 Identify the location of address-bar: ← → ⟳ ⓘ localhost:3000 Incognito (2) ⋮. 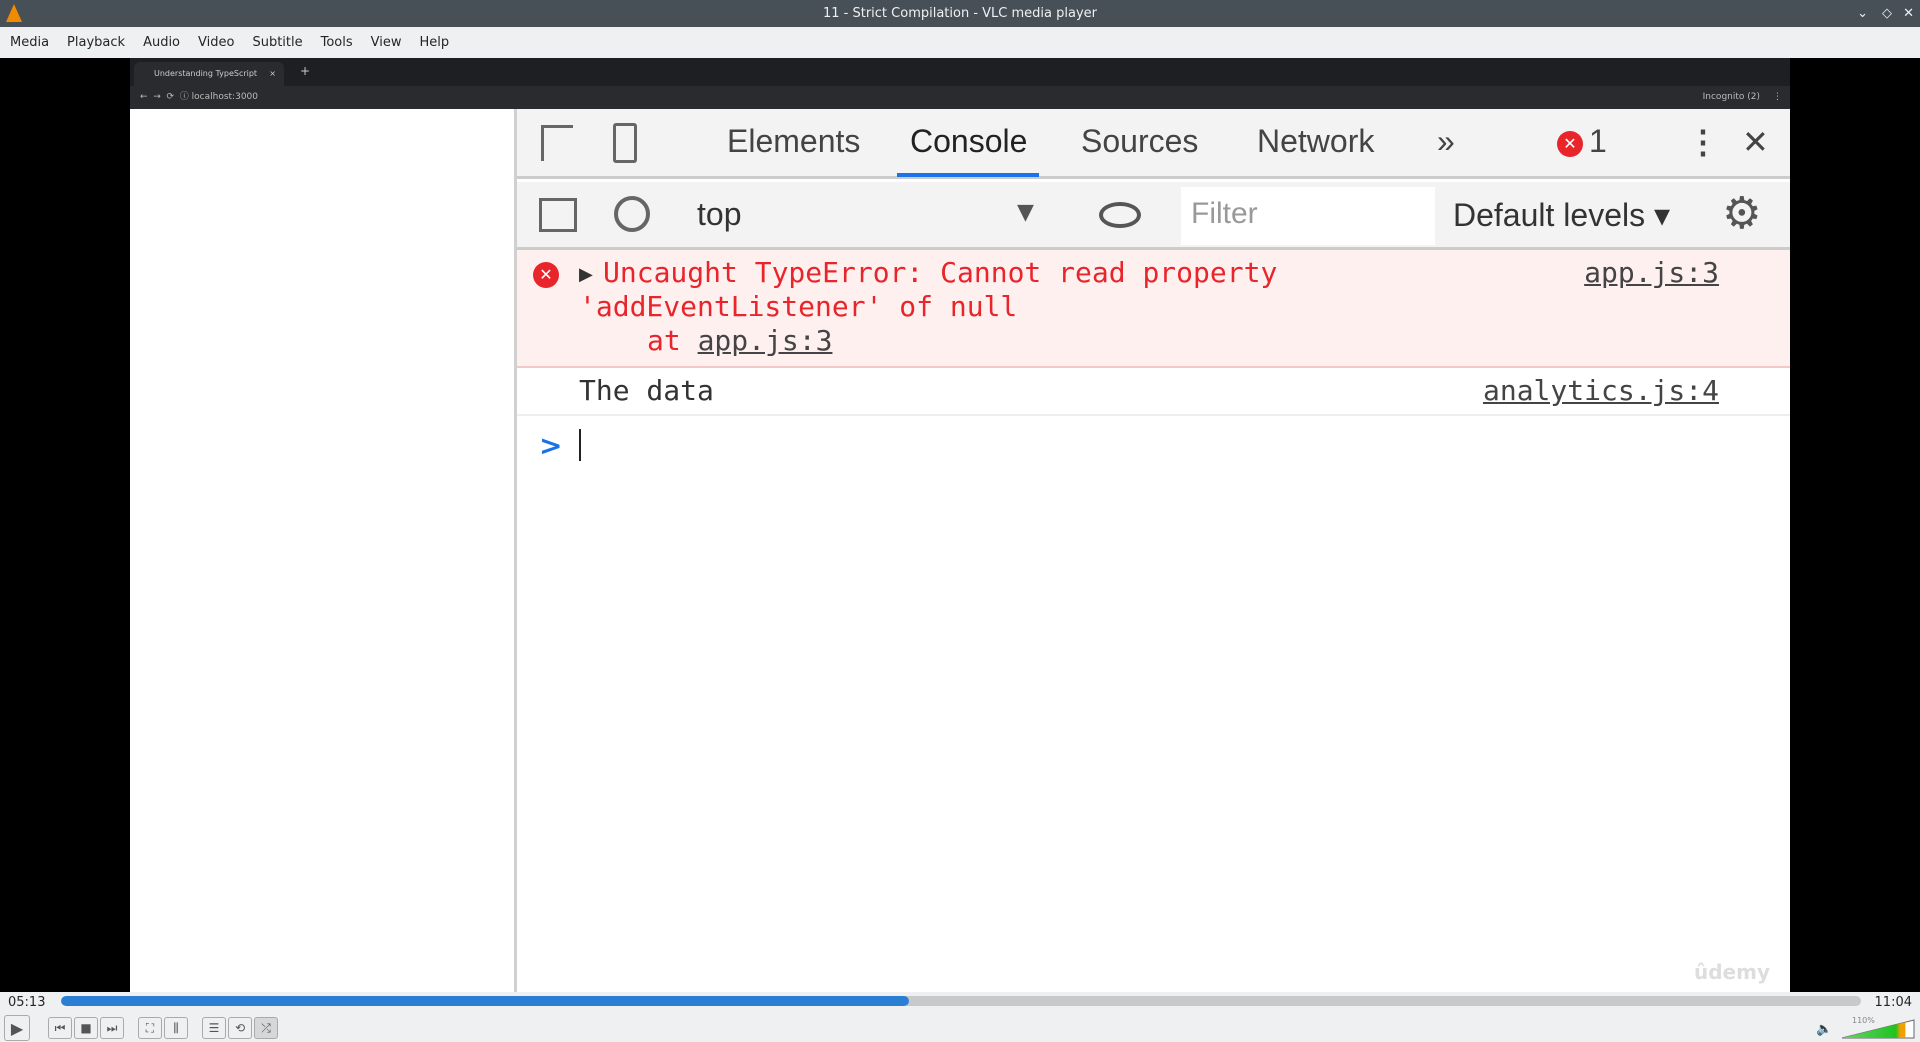
(960, 97).